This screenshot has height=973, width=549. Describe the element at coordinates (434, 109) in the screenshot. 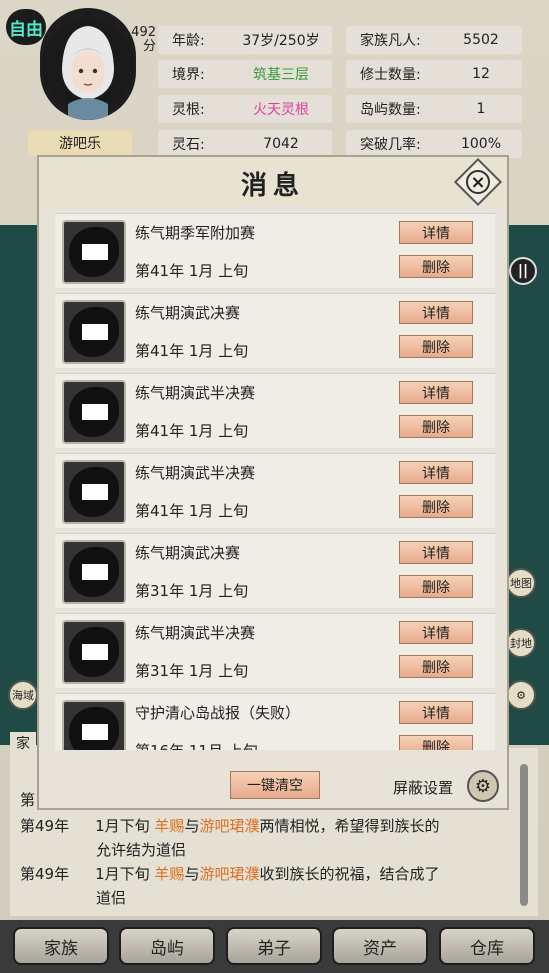

I see `stat-island-count: 岛屿数量: 1` at that location.